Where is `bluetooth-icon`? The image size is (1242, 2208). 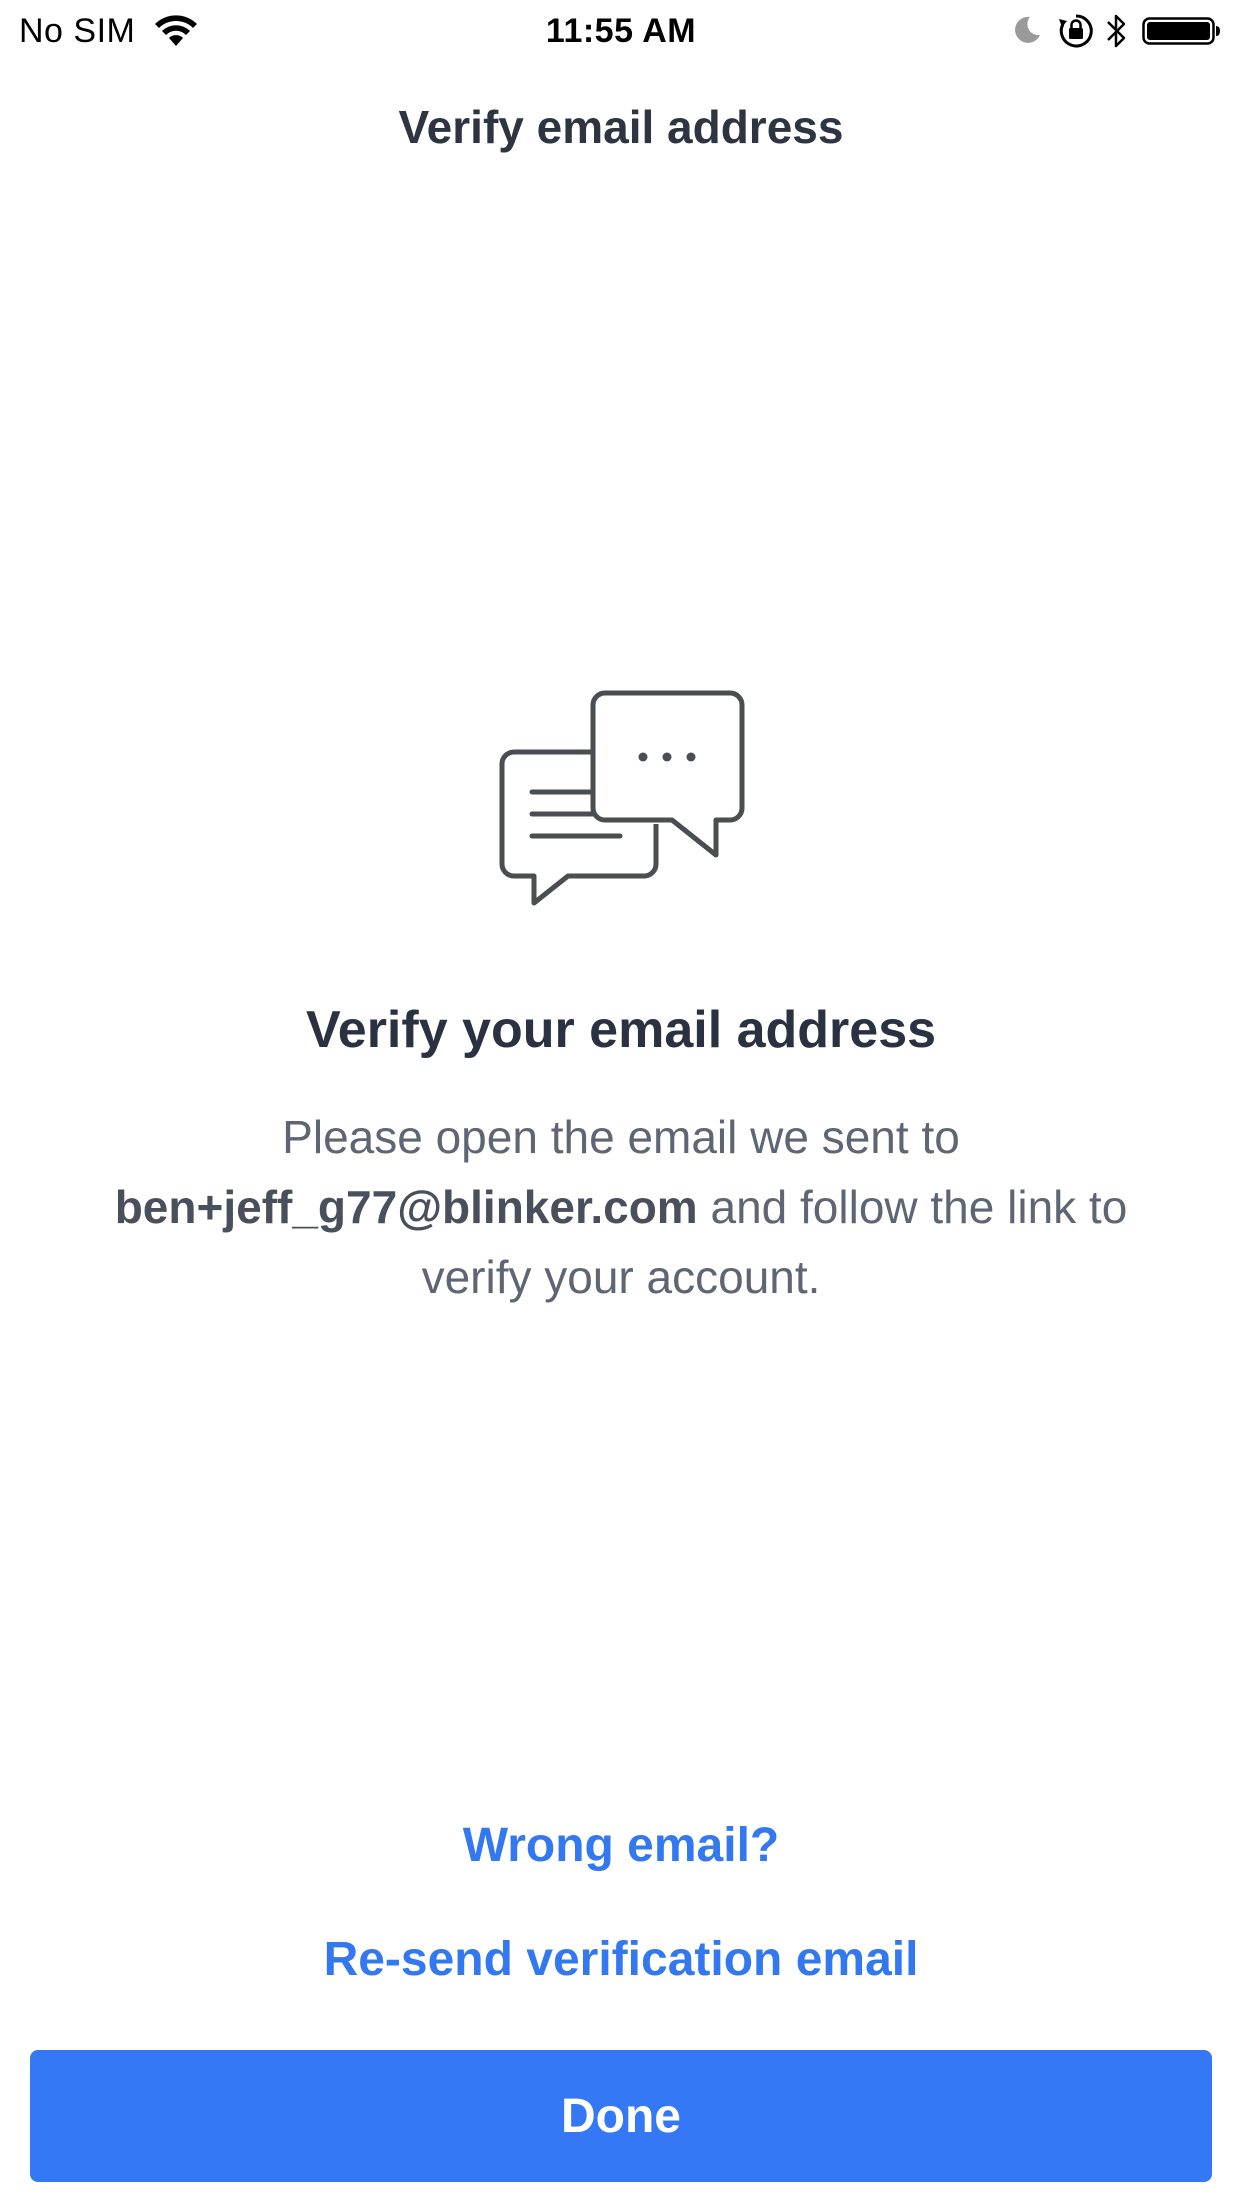
bluetooth-icon is located at coordinates (1116, 31).